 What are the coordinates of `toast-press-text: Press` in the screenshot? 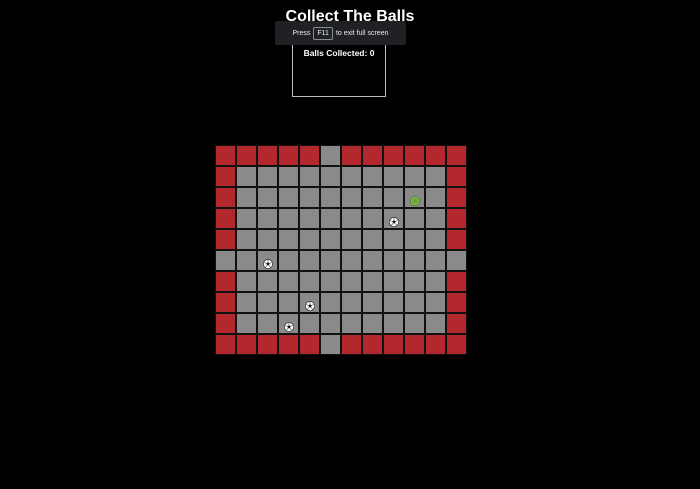 It's located at (301, 33).